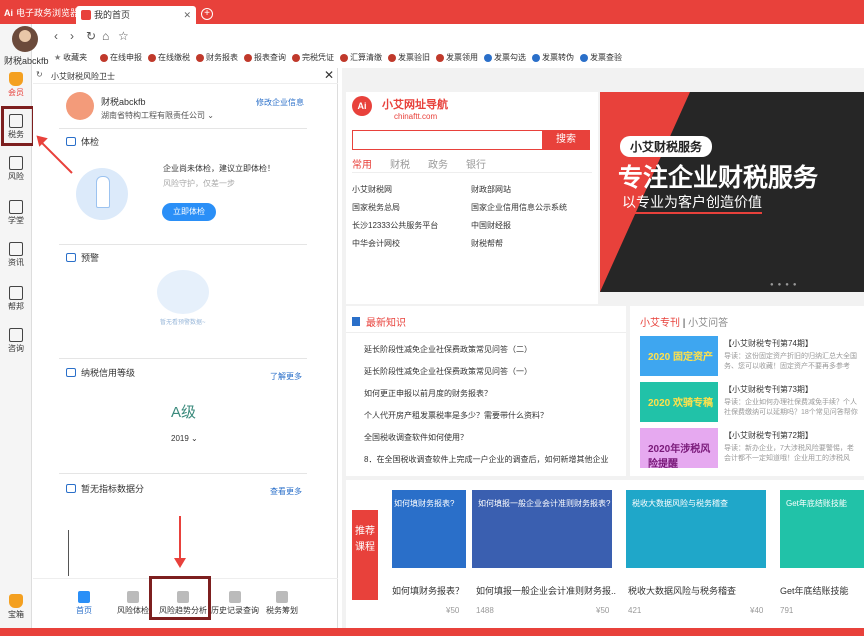 The height and width of the screenshot is (636, 864). I want to click on section-label: 体检, so click(90, 142).